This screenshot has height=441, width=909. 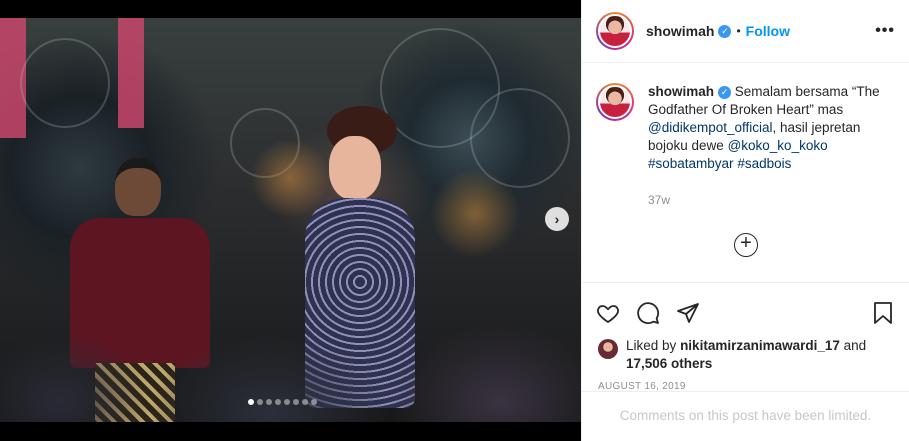 What do you see at coordinates (608, 313) in the screenshot?
I see `like-heart-icon` at bounding box center [608, 313].